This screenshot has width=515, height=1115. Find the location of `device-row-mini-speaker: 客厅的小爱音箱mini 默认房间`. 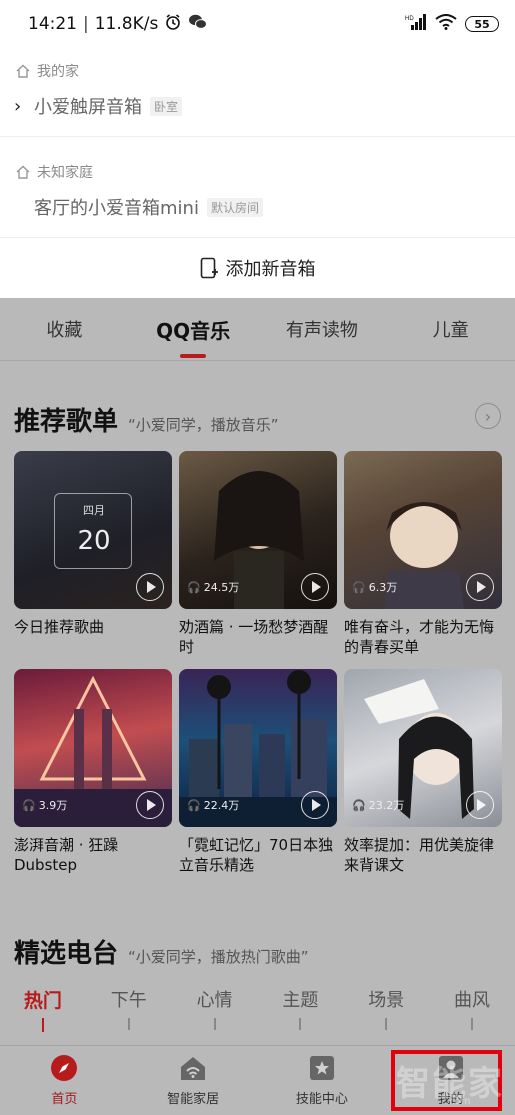

device-row-mini-speaker: 客厅的小爱音箱mini 默认房间 is located at coordinates (257, 207).